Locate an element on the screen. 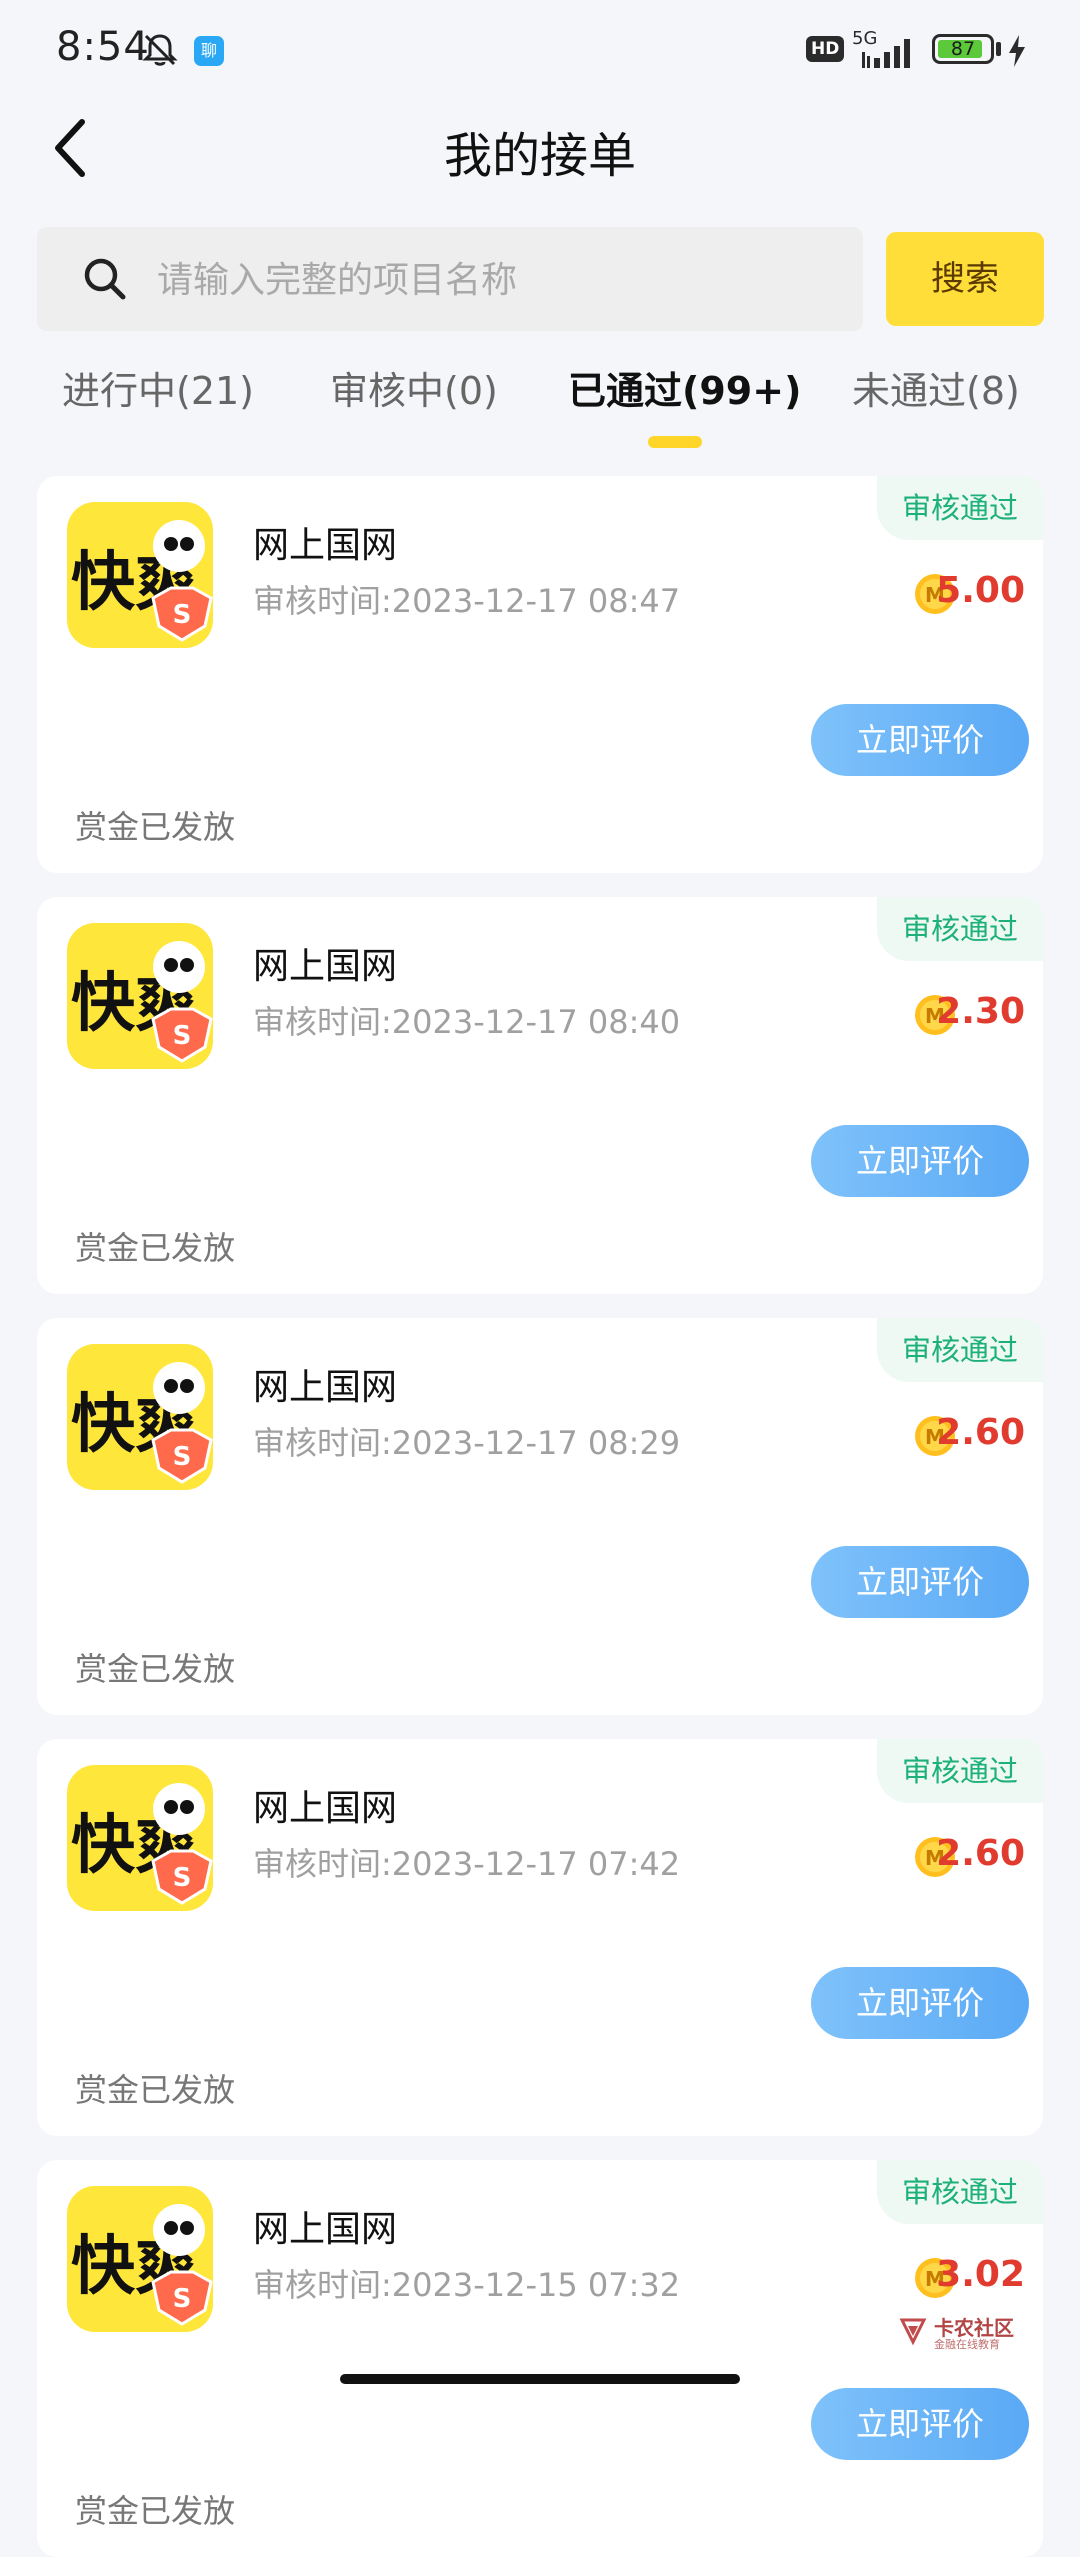  tab-rejected: 未通过(8) is located at coordinates (936, 387).